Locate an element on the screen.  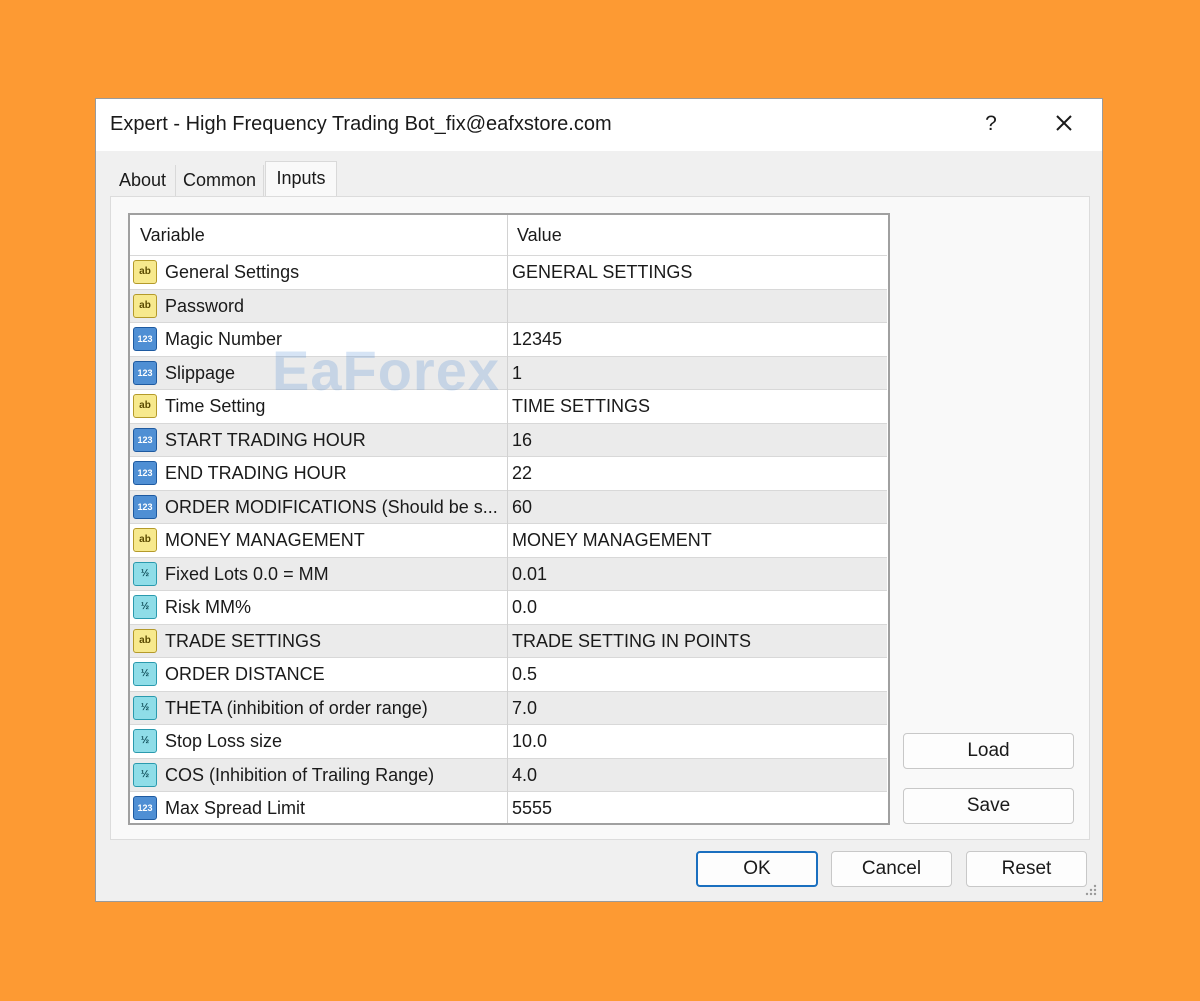
variable-value: MONEY MANAGEMENT is located at coordinates (612, 540).